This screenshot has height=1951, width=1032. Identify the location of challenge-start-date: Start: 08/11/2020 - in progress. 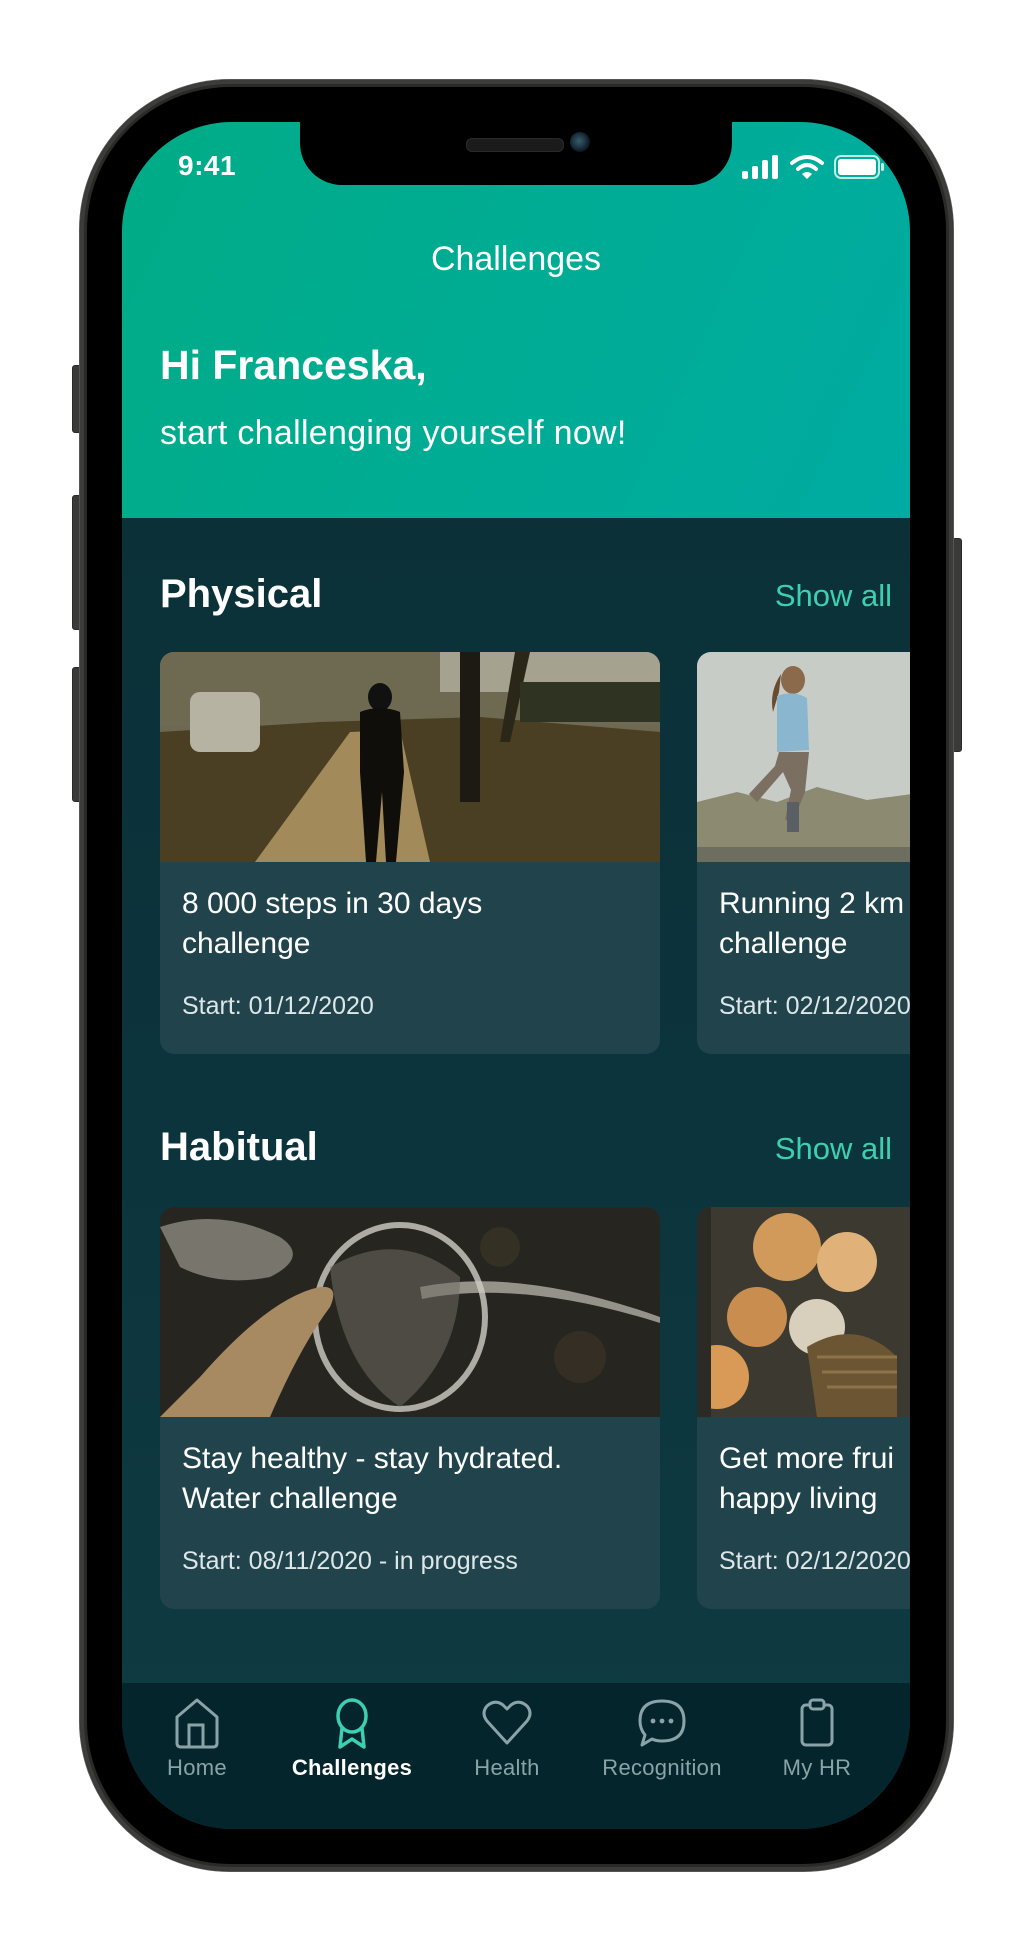
(350, 1561).